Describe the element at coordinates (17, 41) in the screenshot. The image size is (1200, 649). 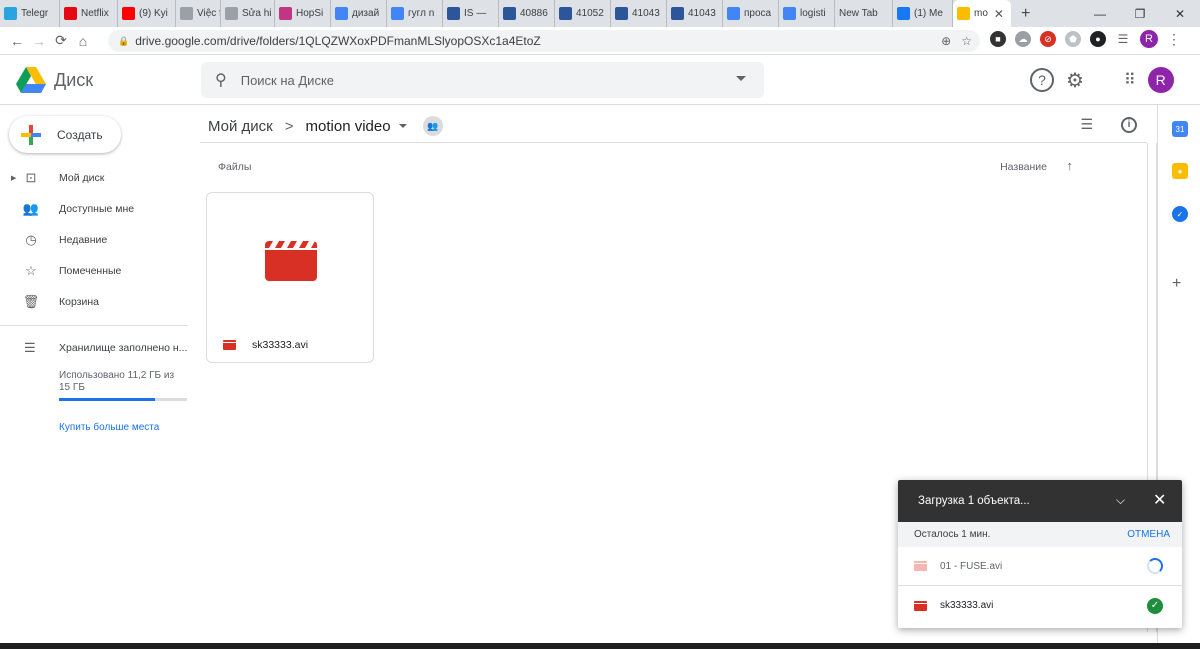
I see `back-icon: ←` at that location.